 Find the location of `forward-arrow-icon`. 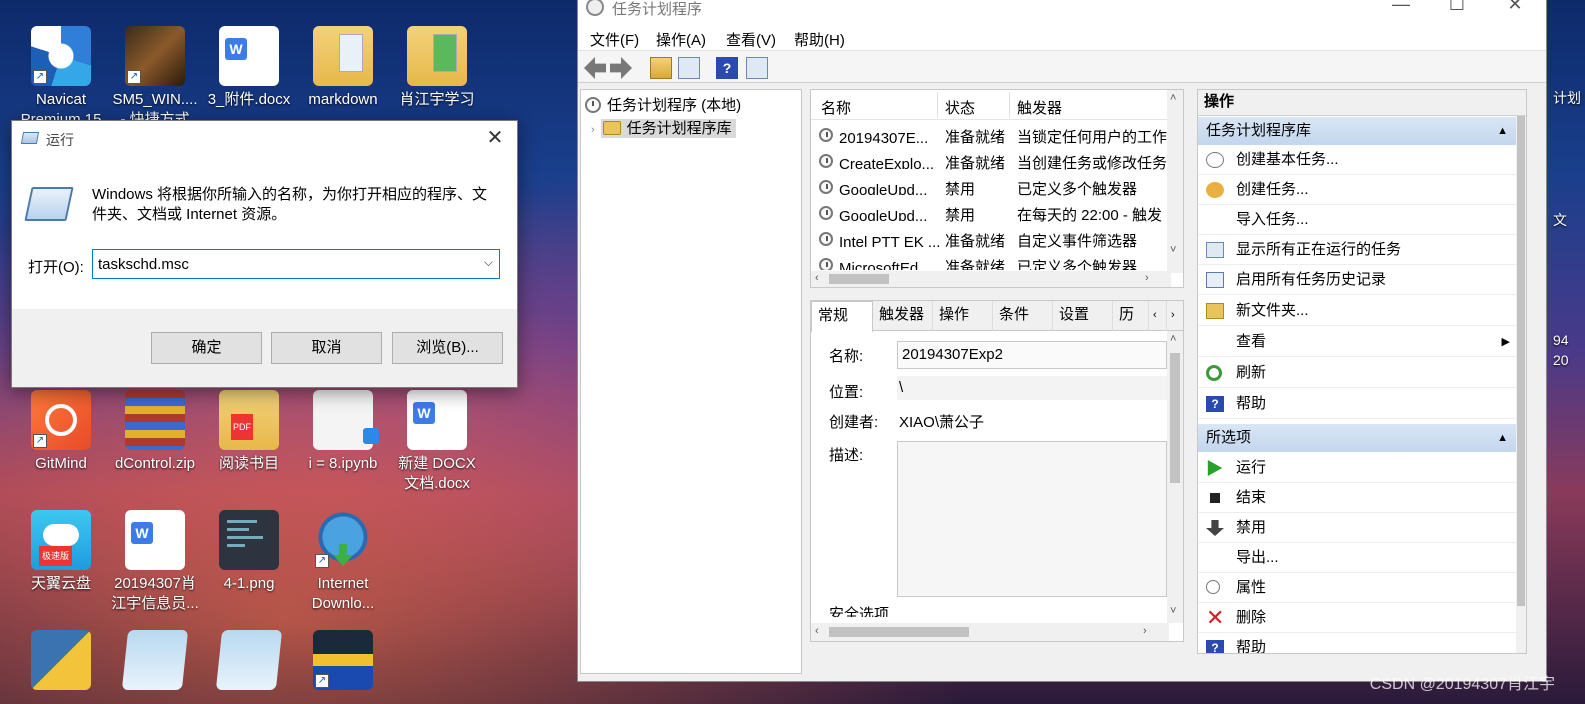

forward-arrow-icon is located at coordinates (621, 68).